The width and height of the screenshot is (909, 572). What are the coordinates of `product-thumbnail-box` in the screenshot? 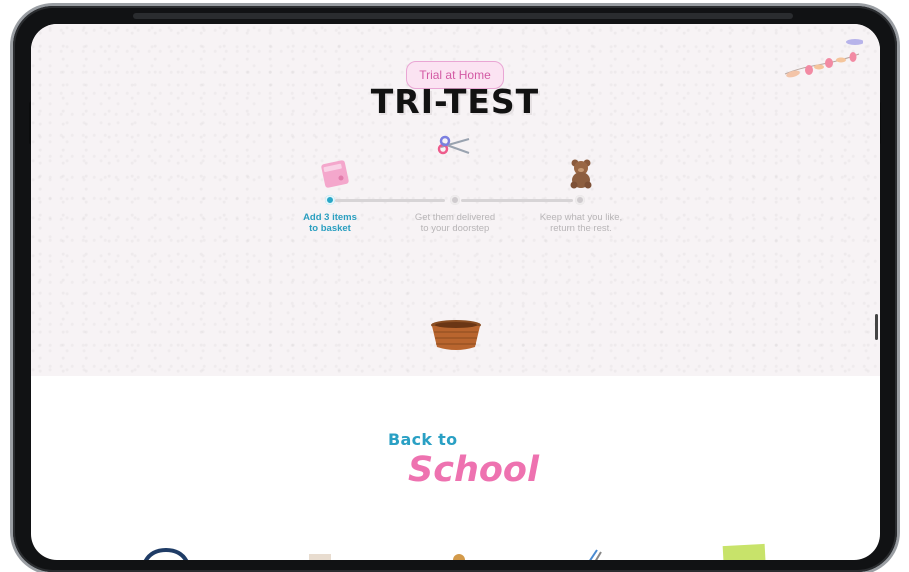 It's located at (320, 554).